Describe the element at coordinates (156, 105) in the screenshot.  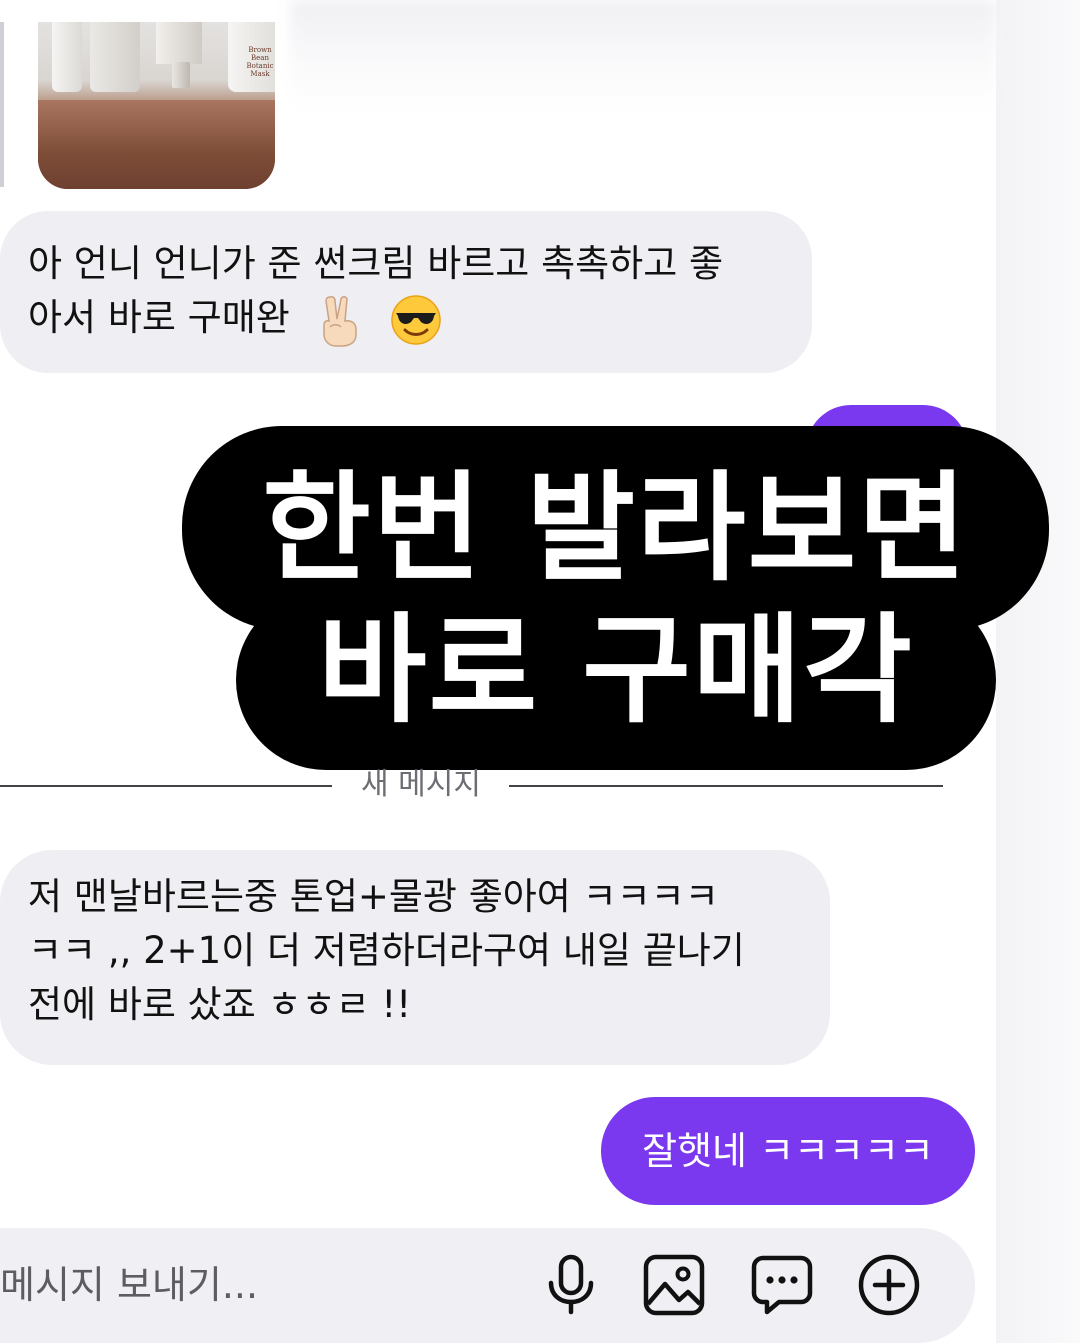
I see `shared-product-photo: Brown Bean Botanic Mask` at that location.